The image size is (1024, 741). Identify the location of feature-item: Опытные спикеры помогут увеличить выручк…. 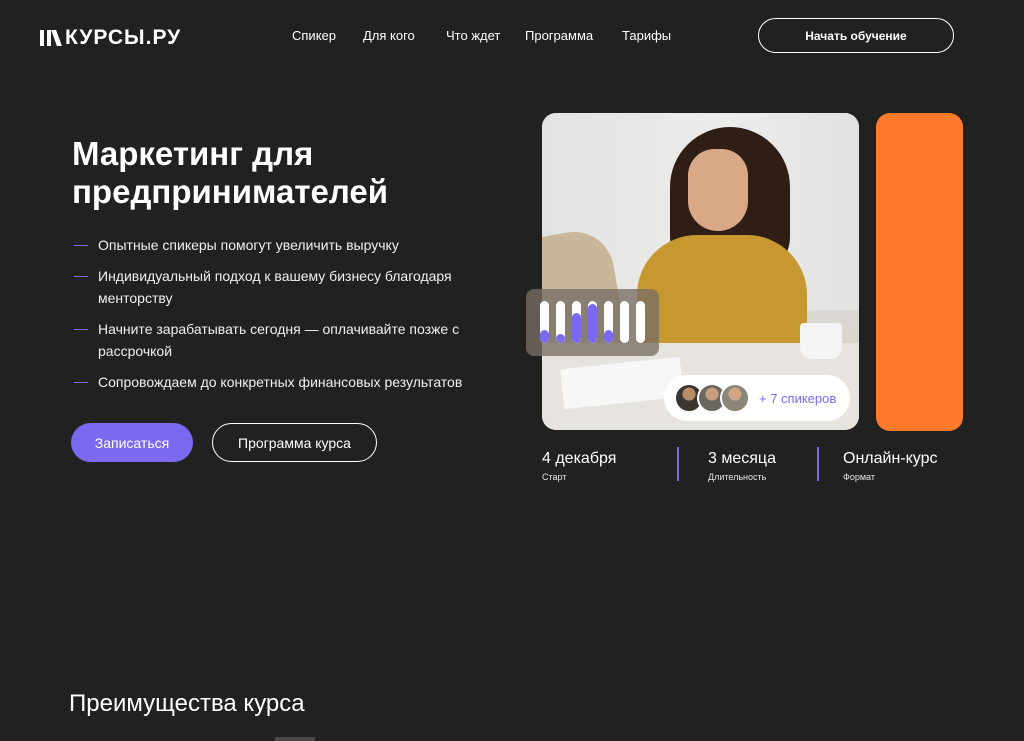
(294, 245).